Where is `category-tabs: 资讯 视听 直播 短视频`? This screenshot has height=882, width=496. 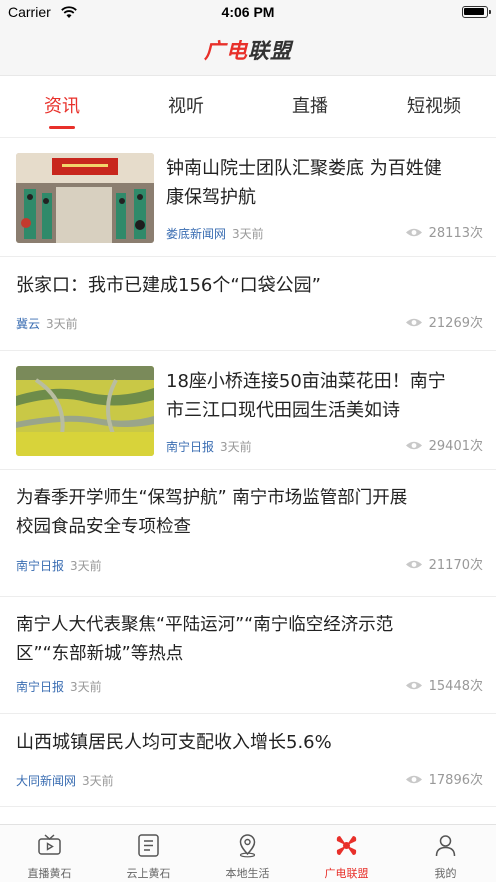
category-tabs: 资讯 视听 直播 短视频 is located at coordinates (248, 107).